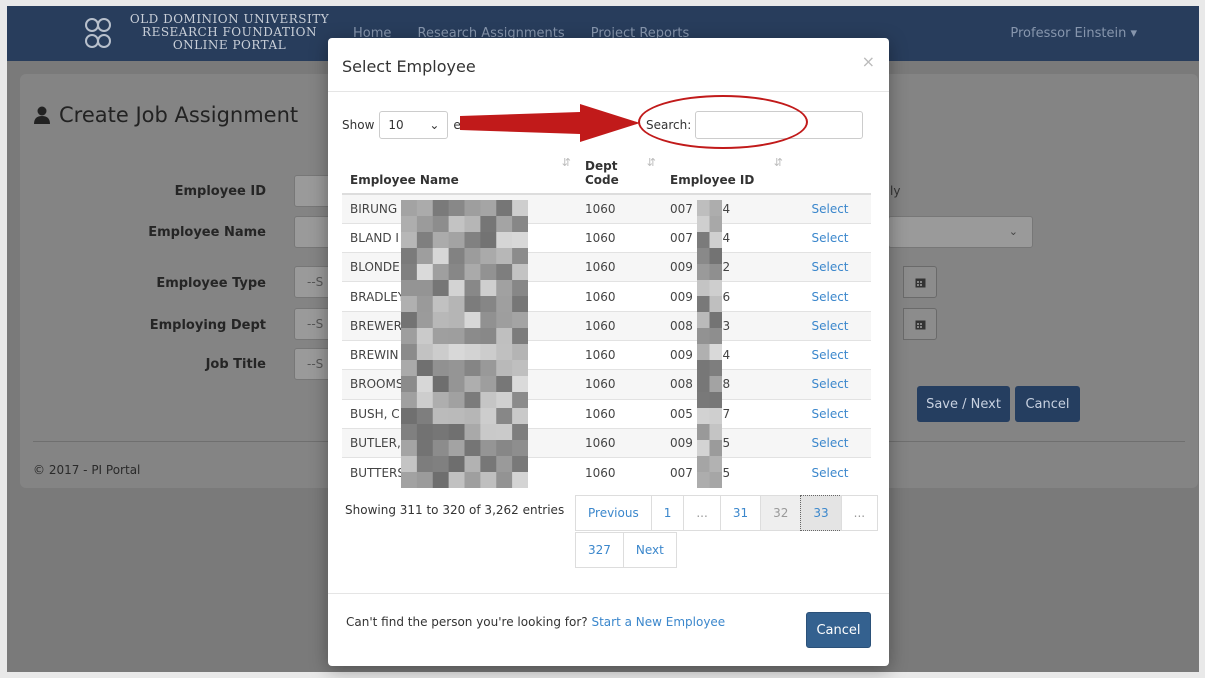 Image resolution: width=1205 pixels, height=678 pixels. Describe the element at coordinates (599, 550) in the screenshot. I see `page-327: 327` at that location.